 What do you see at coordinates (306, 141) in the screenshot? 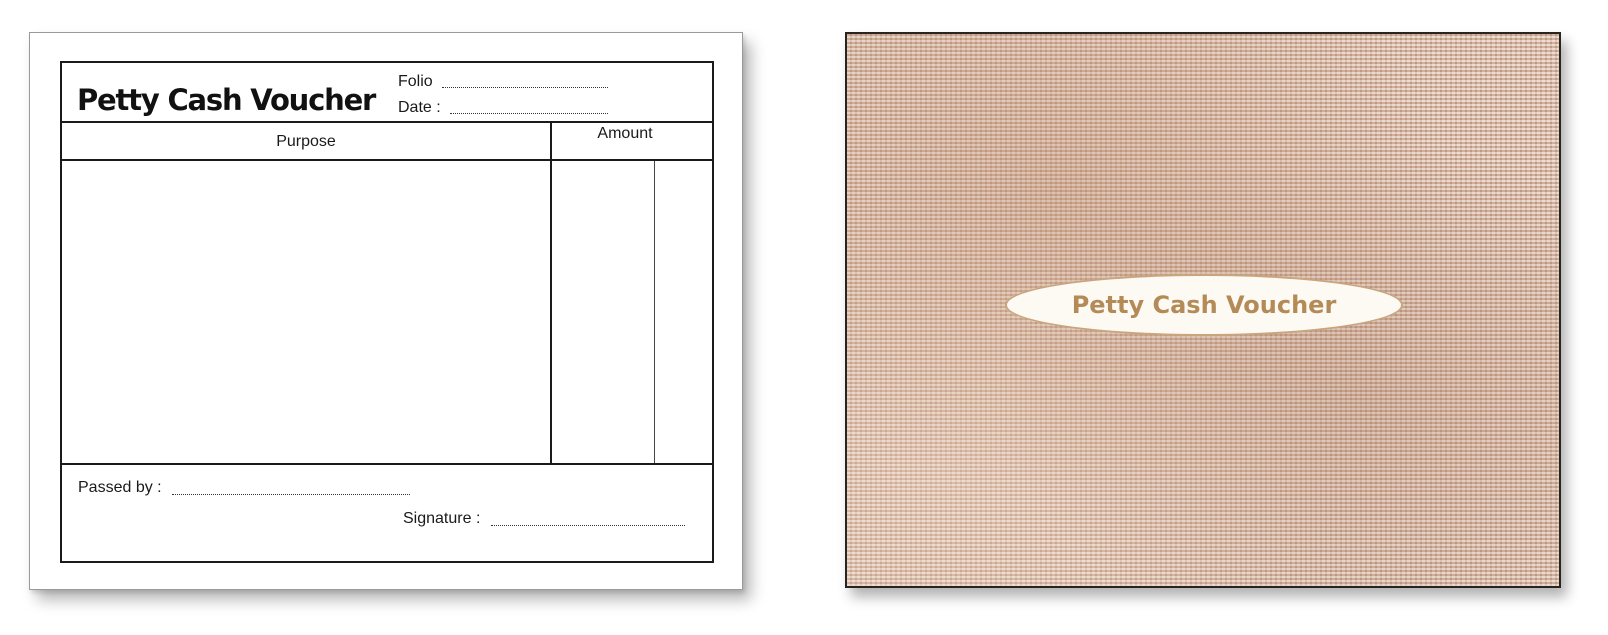
I see `purpose-header: Purpose` at bounding box center [306, 141].